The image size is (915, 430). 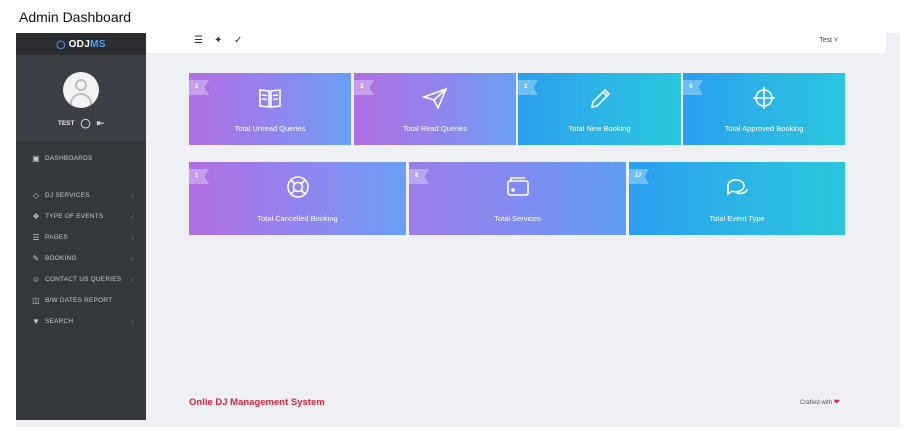 I want to click on card-label: Total Cancelled Booking, so click(x=297, y=218).